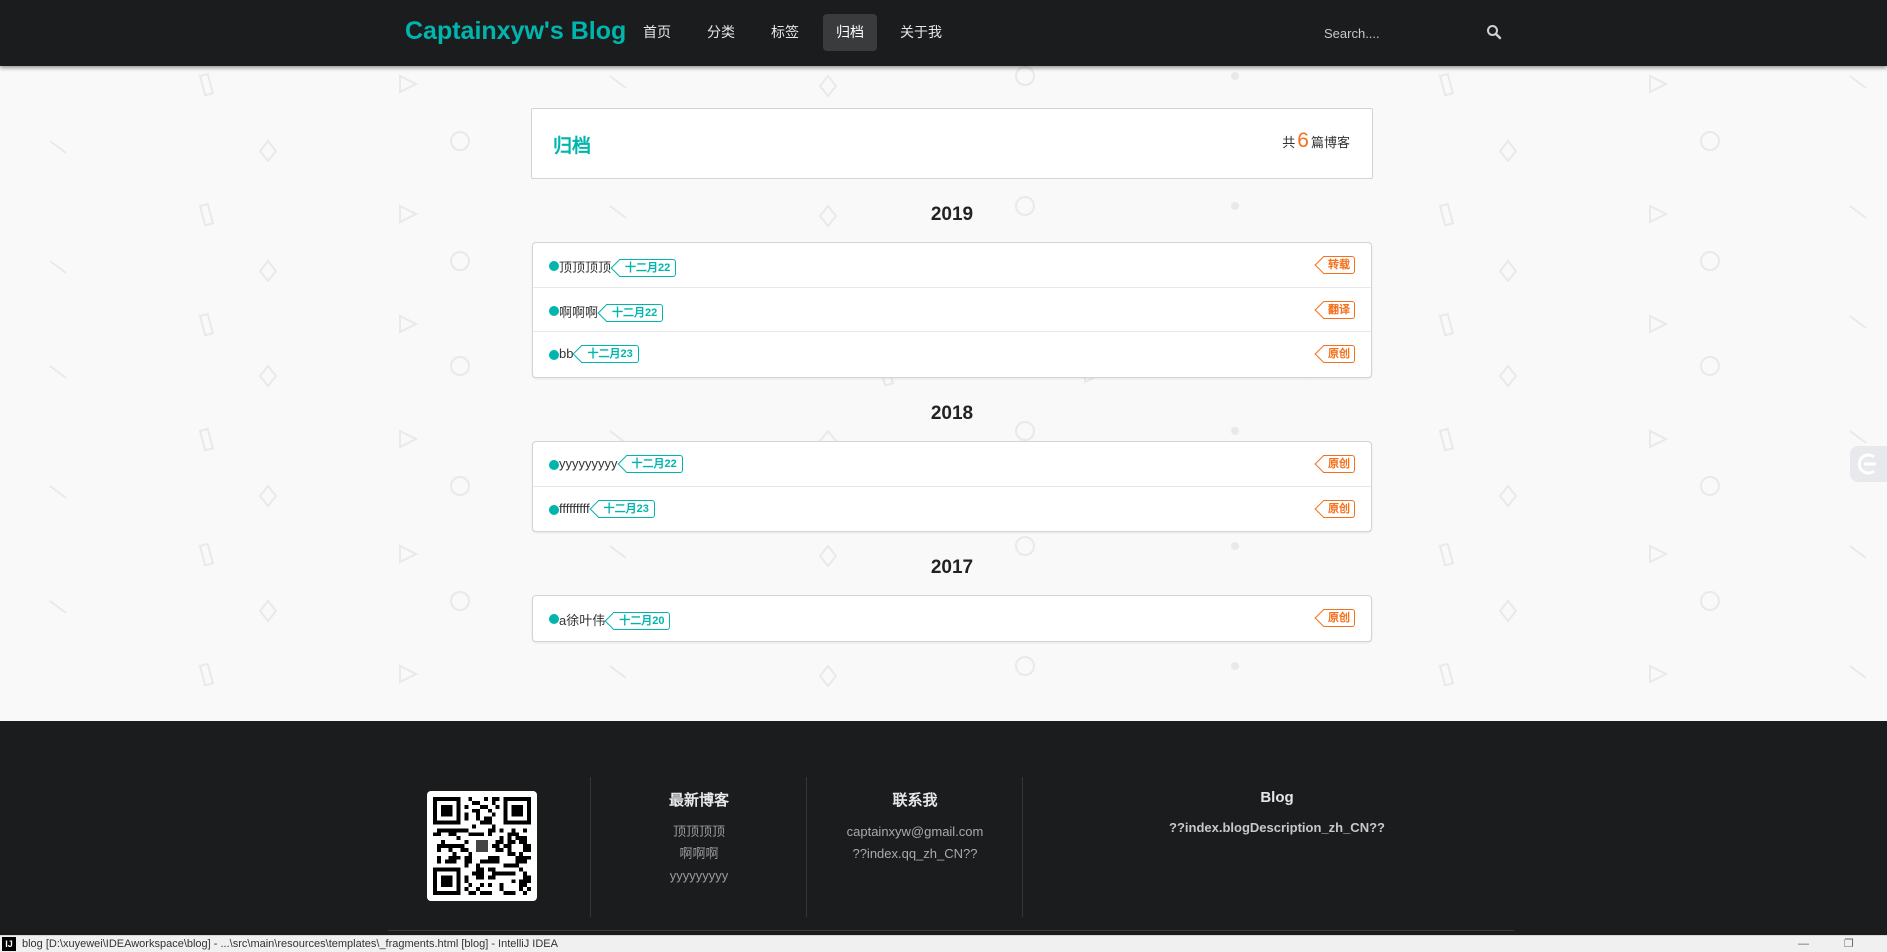 This screenshot has width=1887, height=952. What do you see at coordinates (1289, 142) in the screenshot?
I see `post-count-prefix: 共` at bounding box center [1289, 142].